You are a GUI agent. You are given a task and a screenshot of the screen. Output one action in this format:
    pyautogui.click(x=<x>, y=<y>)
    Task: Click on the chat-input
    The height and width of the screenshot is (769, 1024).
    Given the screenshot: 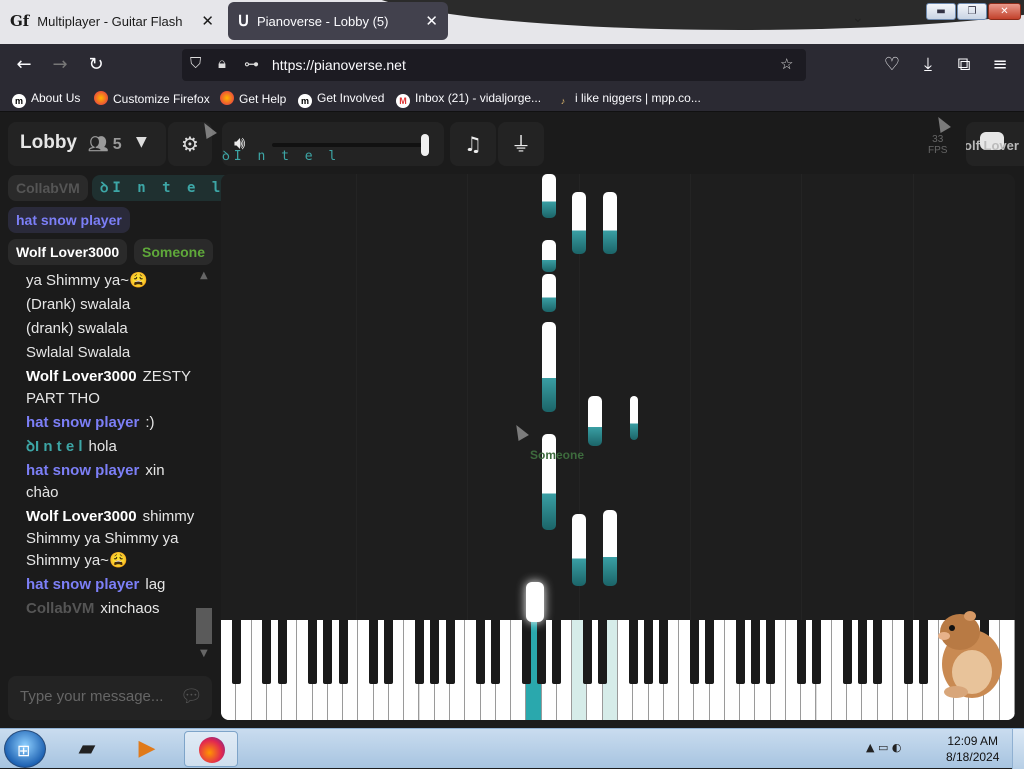 What is the action you would take?
    pyautogui.click(x=100, y=696)
    